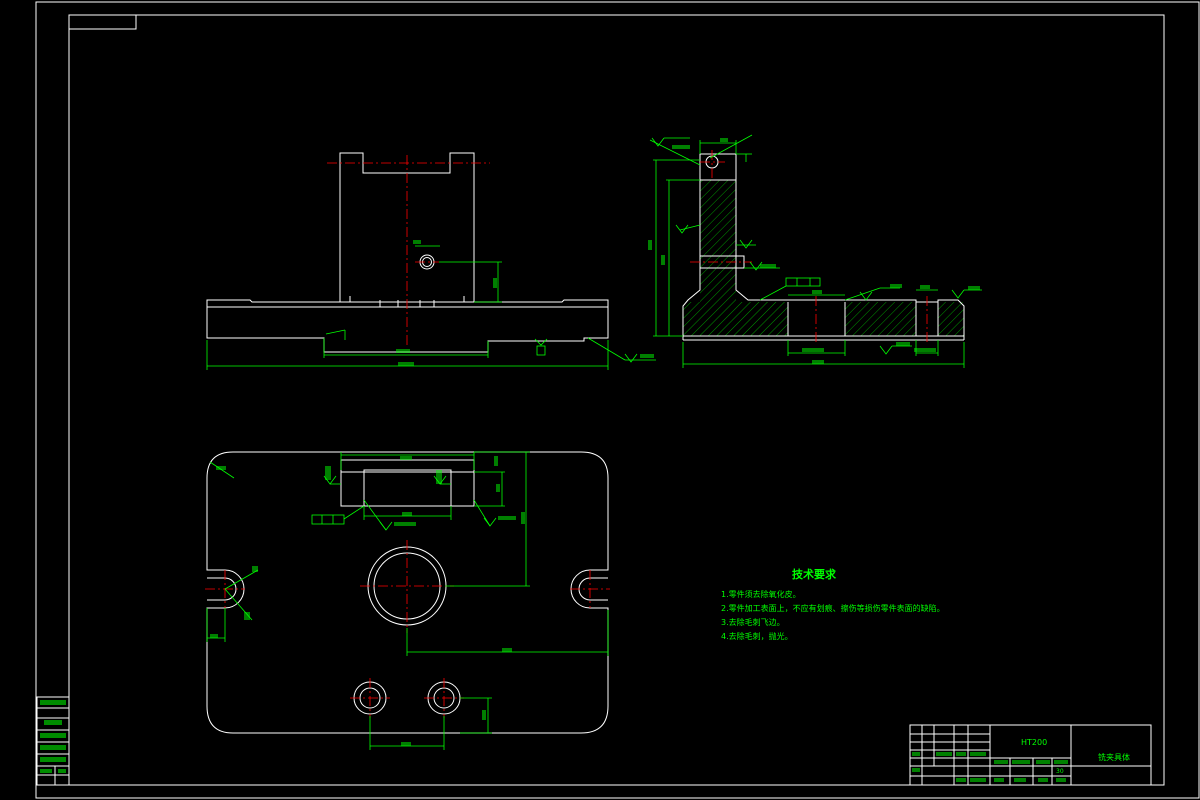  I want to click on title-block-scale-value: 30, so click(1060, 771).